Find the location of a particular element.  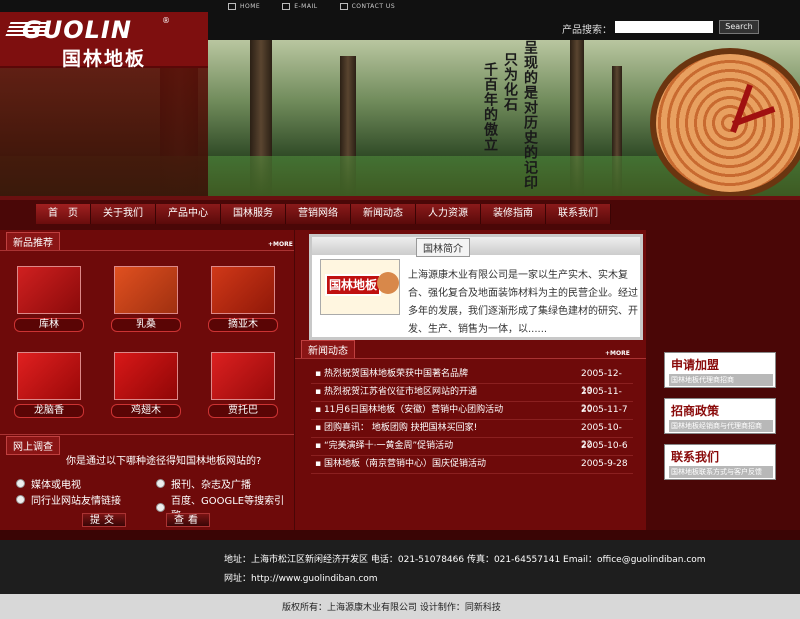

news-more-link: +MORE is located at coordinates (617, 353).